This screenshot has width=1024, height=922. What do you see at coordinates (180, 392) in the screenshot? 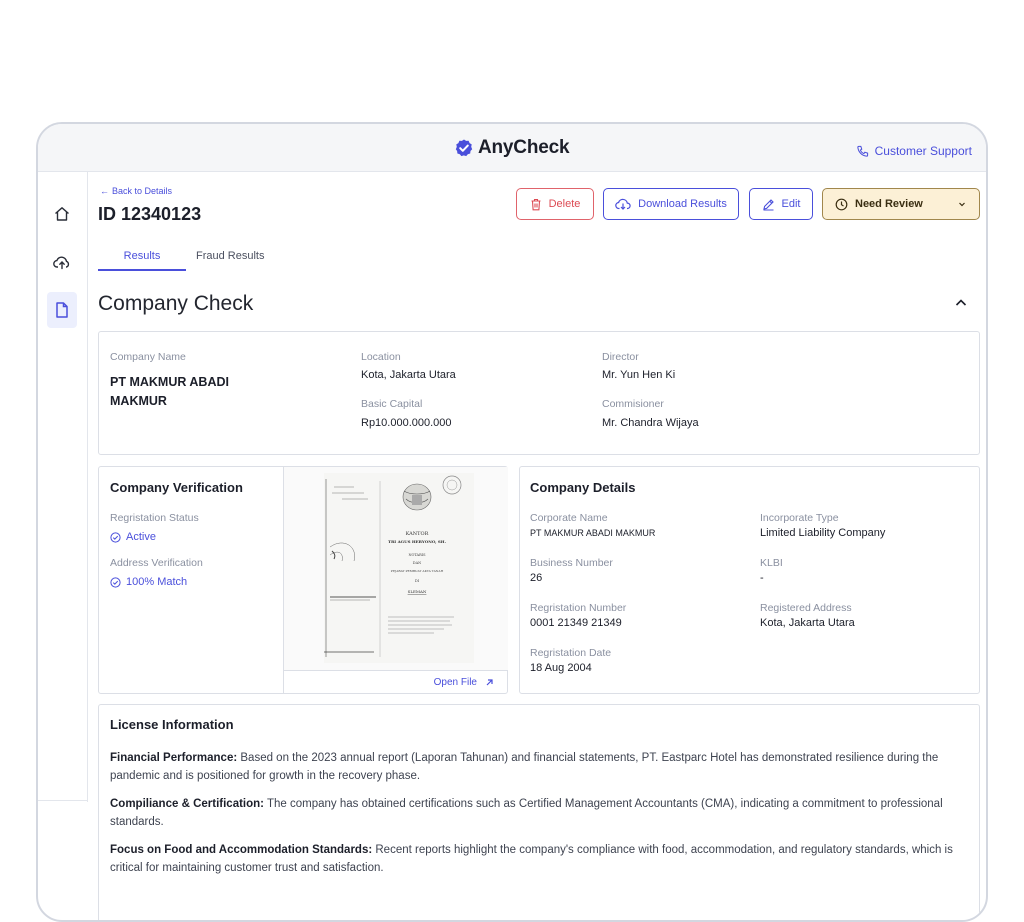
I see `company-name-value: PT MAKMUR ABADI MAKMUR` at bounding box center [180, 392].